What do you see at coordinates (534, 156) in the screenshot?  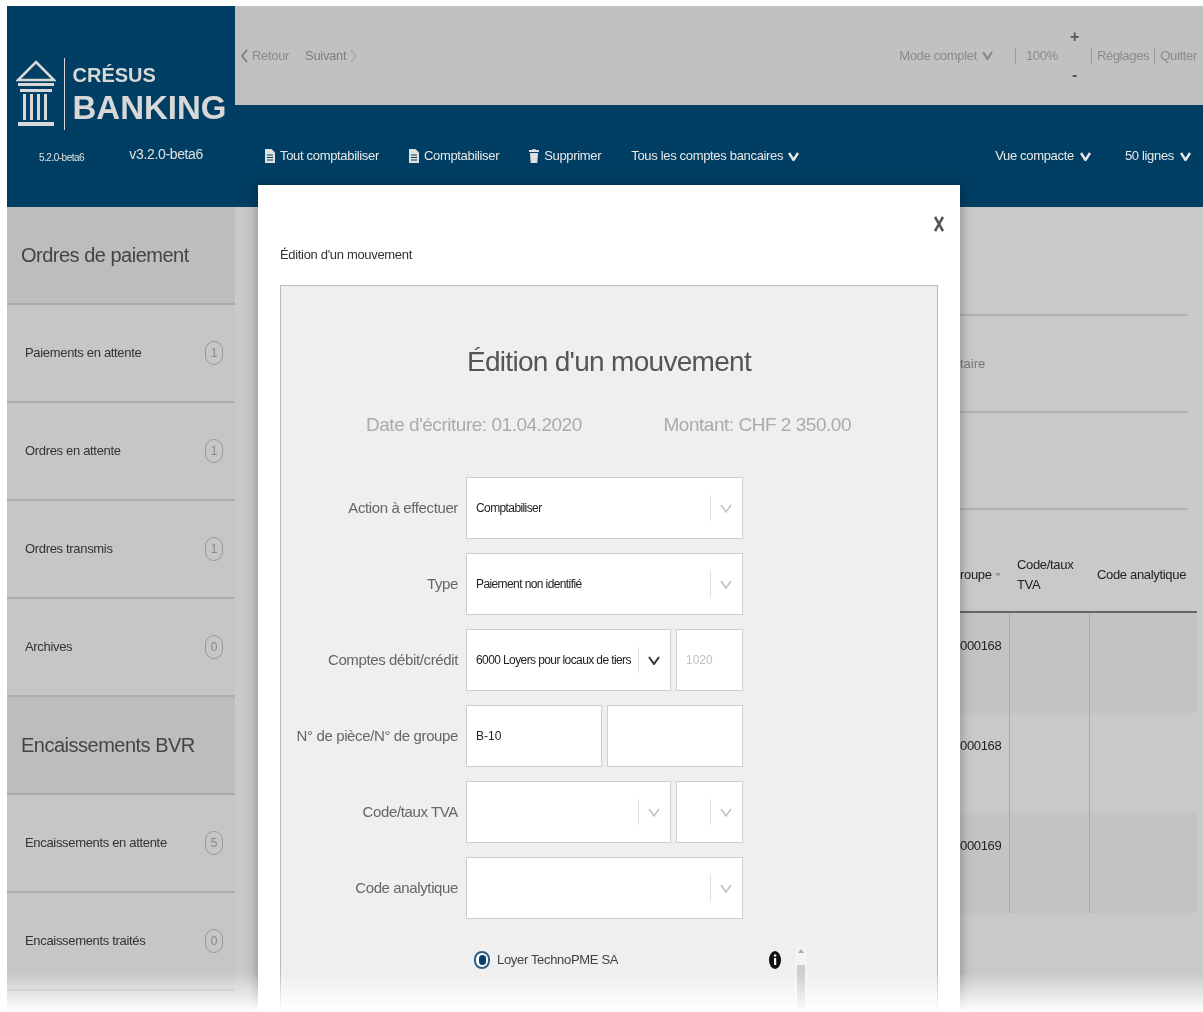 I see `trash-icon` at bounding box center [534, 156].